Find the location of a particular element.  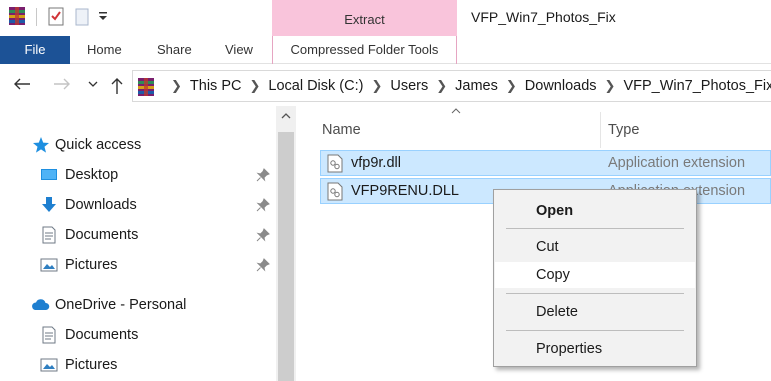

chevron-down-icon is located at coordinates (93, 84).